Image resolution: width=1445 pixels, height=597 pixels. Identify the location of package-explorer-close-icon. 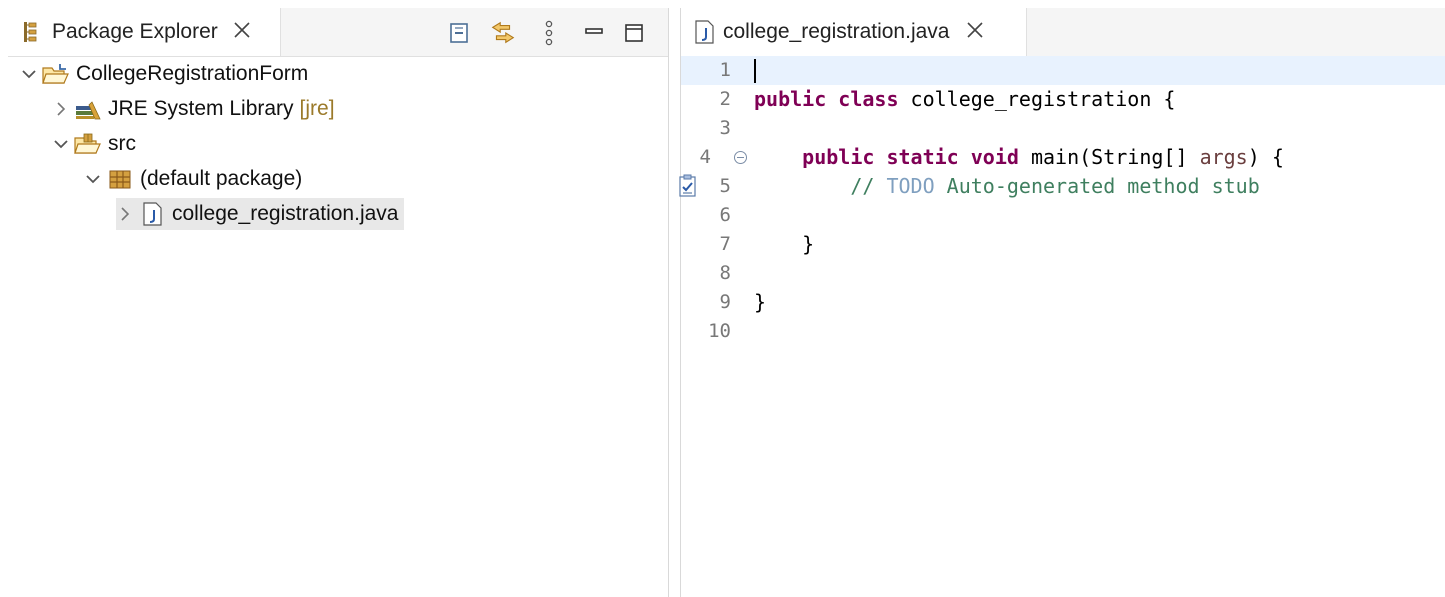
(242, 32).